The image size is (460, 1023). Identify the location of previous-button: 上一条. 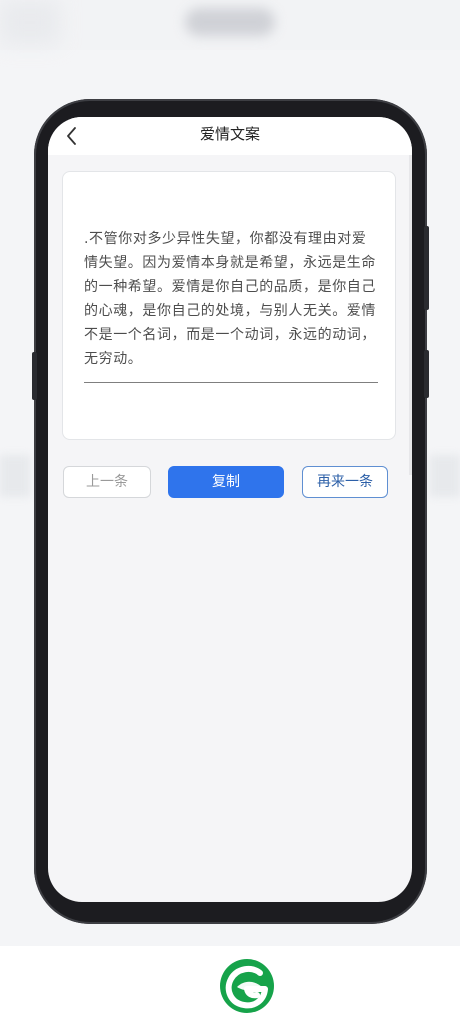
(107, 482).